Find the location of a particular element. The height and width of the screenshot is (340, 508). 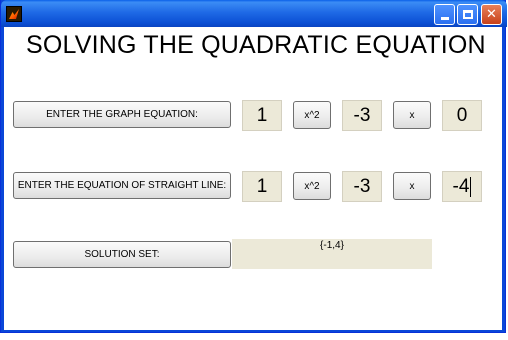

line-equation-button: ENTER THE EQUATION OF STRAIGHT LINE: is located at coordinates (122, 185).